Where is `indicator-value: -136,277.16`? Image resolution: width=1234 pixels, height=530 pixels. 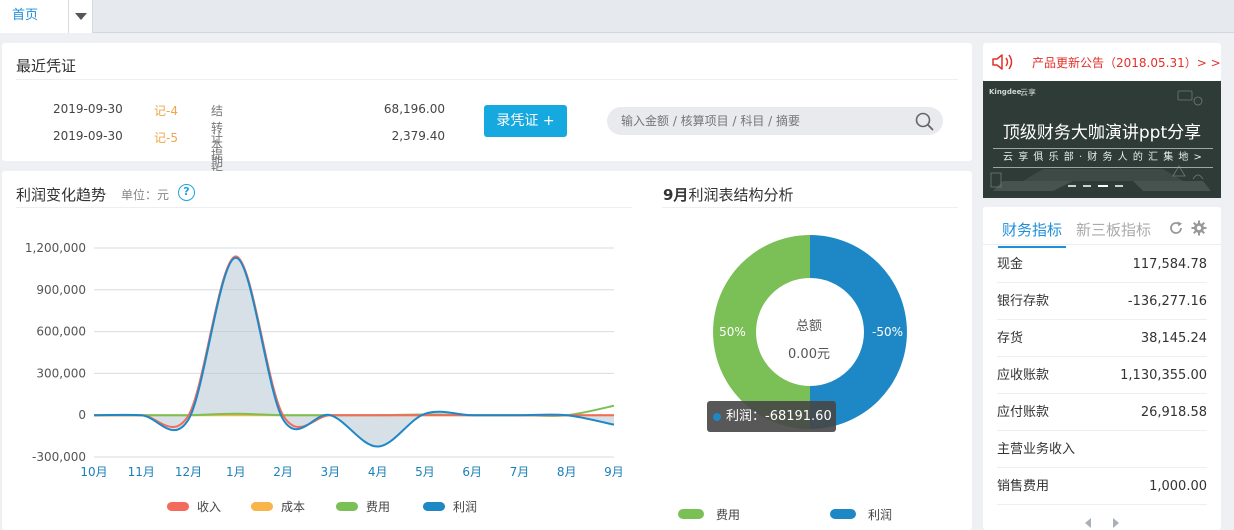
indicator-value: -136,277.16 is located at coordinates (1167, 301).